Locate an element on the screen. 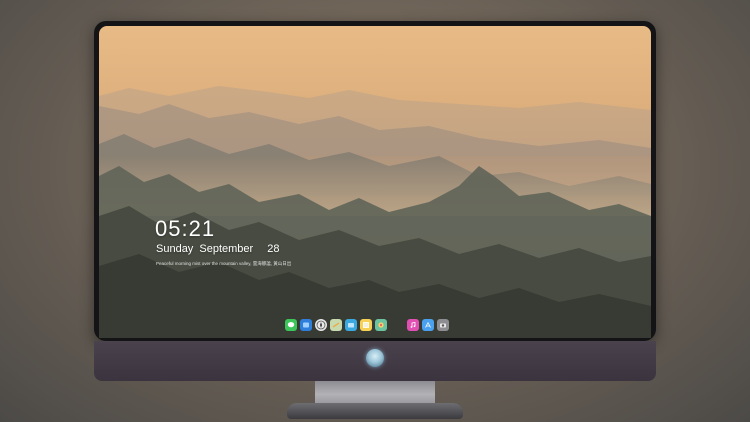 The image size is (750, 422). date-month: September is located at coordinates (226, 249).